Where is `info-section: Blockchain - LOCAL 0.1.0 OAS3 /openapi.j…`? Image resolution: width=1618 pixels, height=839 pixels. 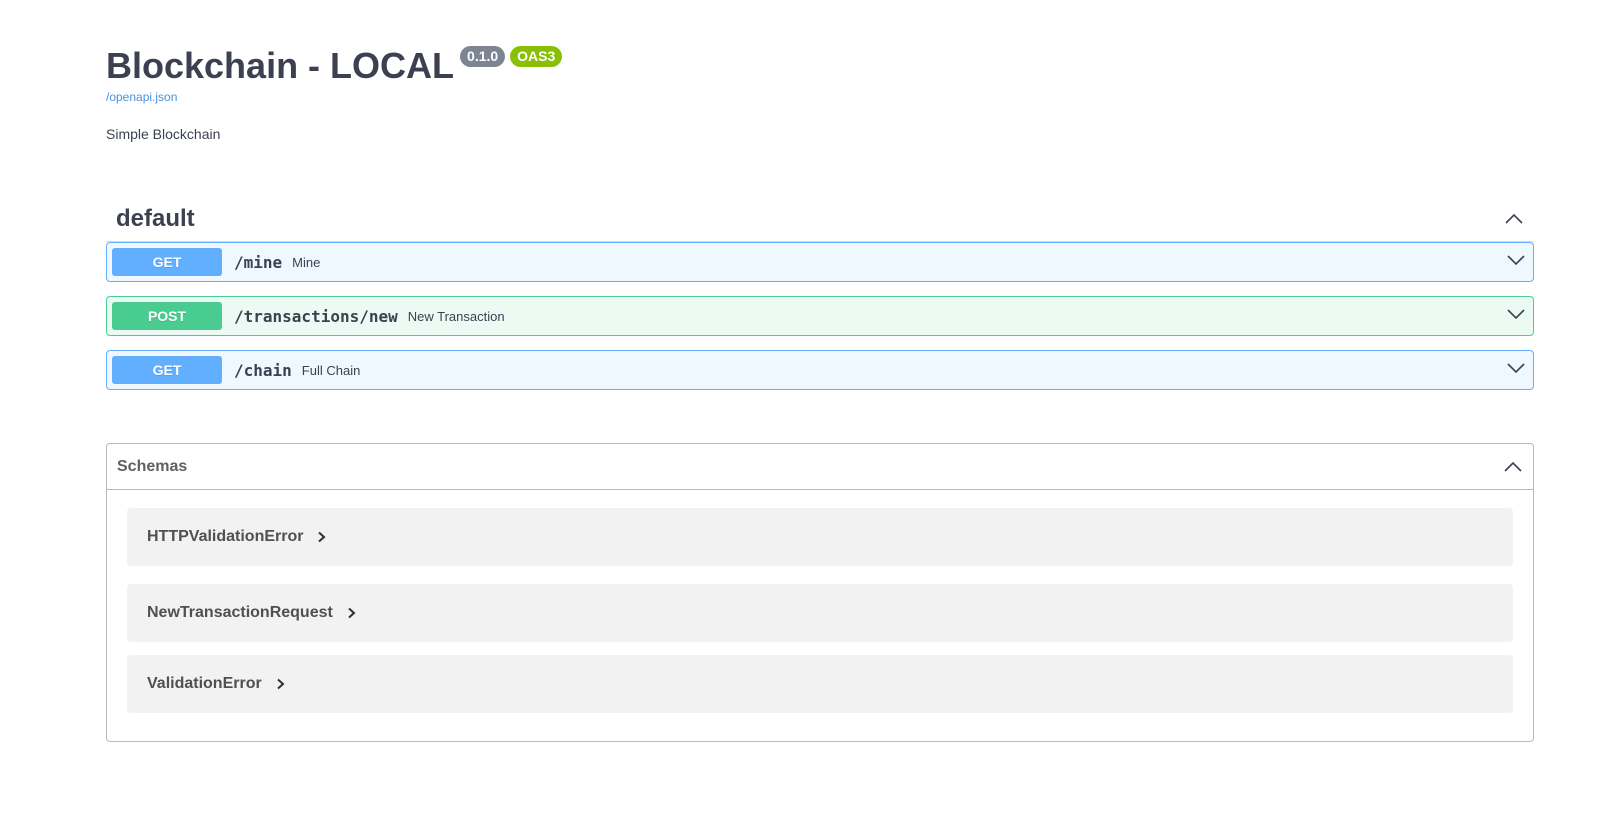 info-section: Blockchain - LOCAL 0.1.0 OAS3 /openapi.j… is located at coordinates (820, 71).